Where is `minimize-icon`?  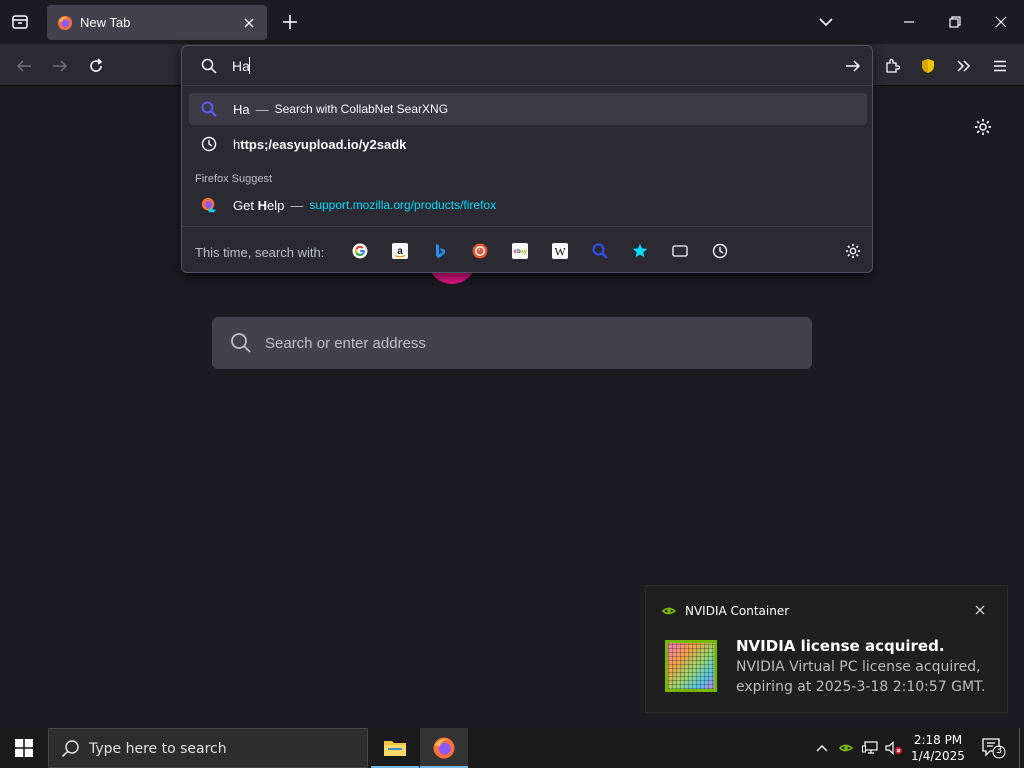 minimize-icon is located at coordinates (909, 22).